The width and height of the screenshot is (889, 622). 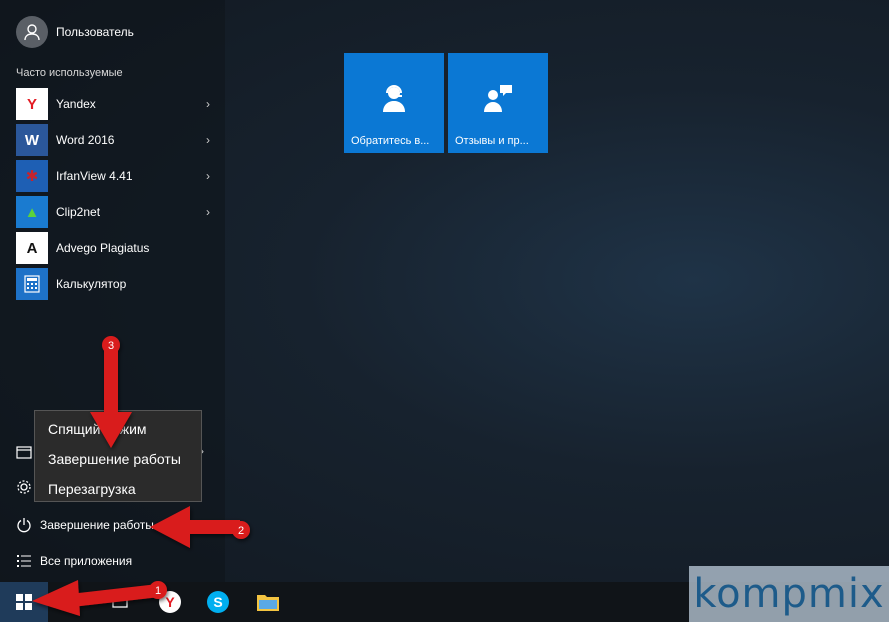 What do you see at coordinates (118, 489) in the screenshot?
I see `menu-item-restart: Перезагрузка` at bounding box center [118, 489].